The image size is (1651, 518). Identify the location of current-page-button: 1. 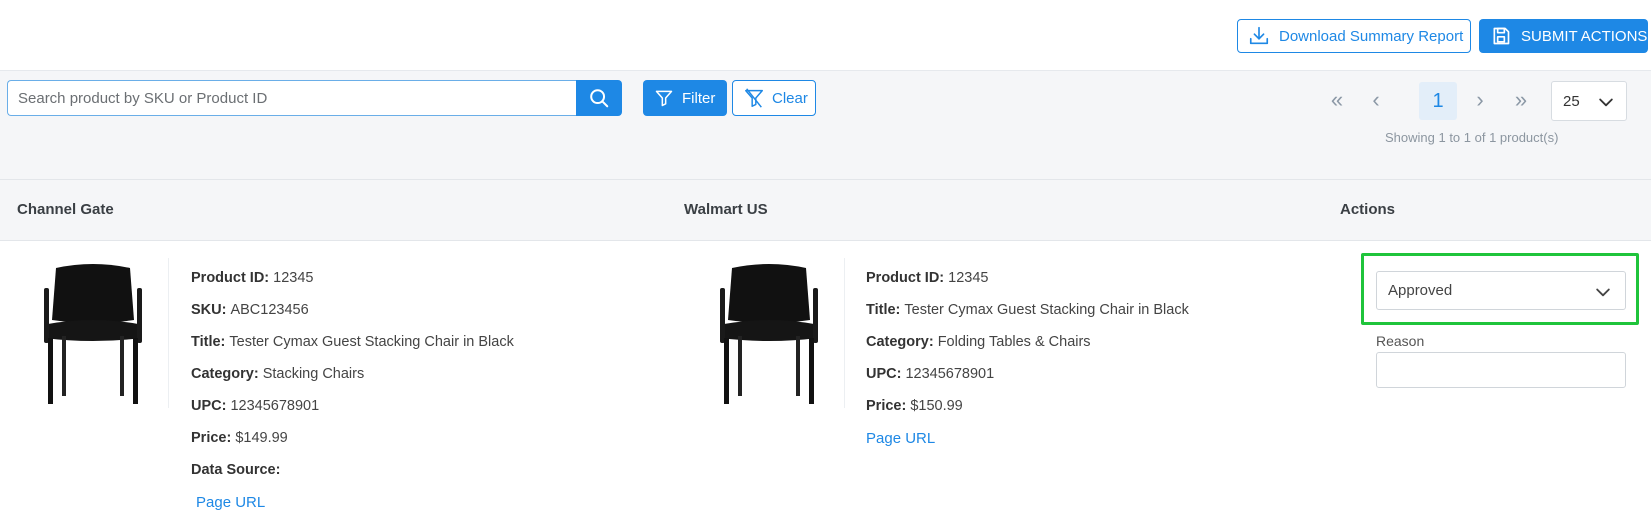
(1438, 101).